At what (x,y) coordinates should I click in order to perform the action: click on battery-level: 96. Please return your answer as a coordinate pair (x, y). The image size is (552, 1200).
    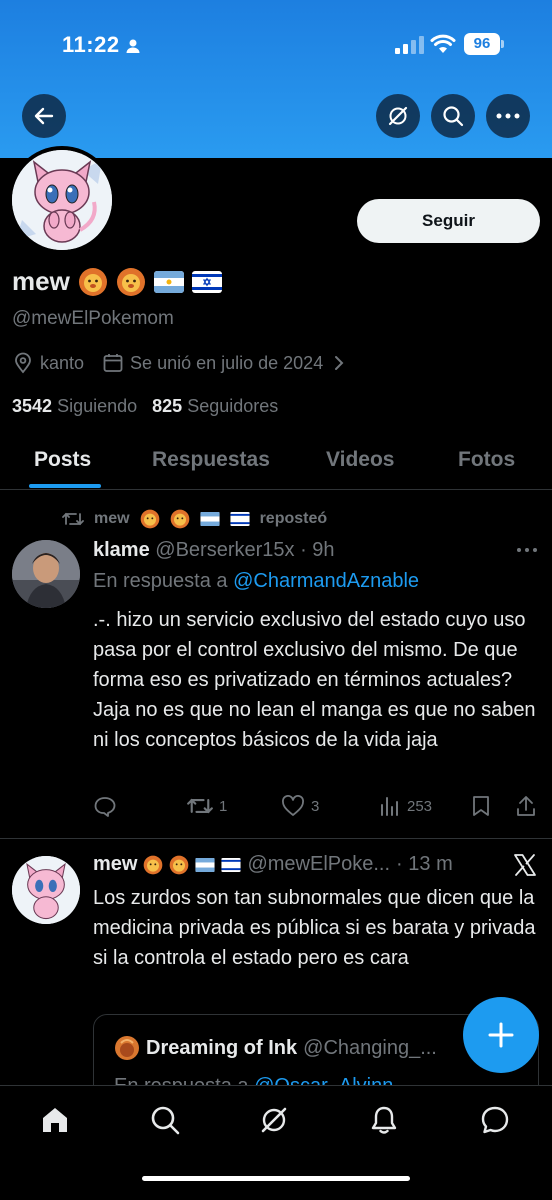
    Looking at the image, I should click on (482, 44).